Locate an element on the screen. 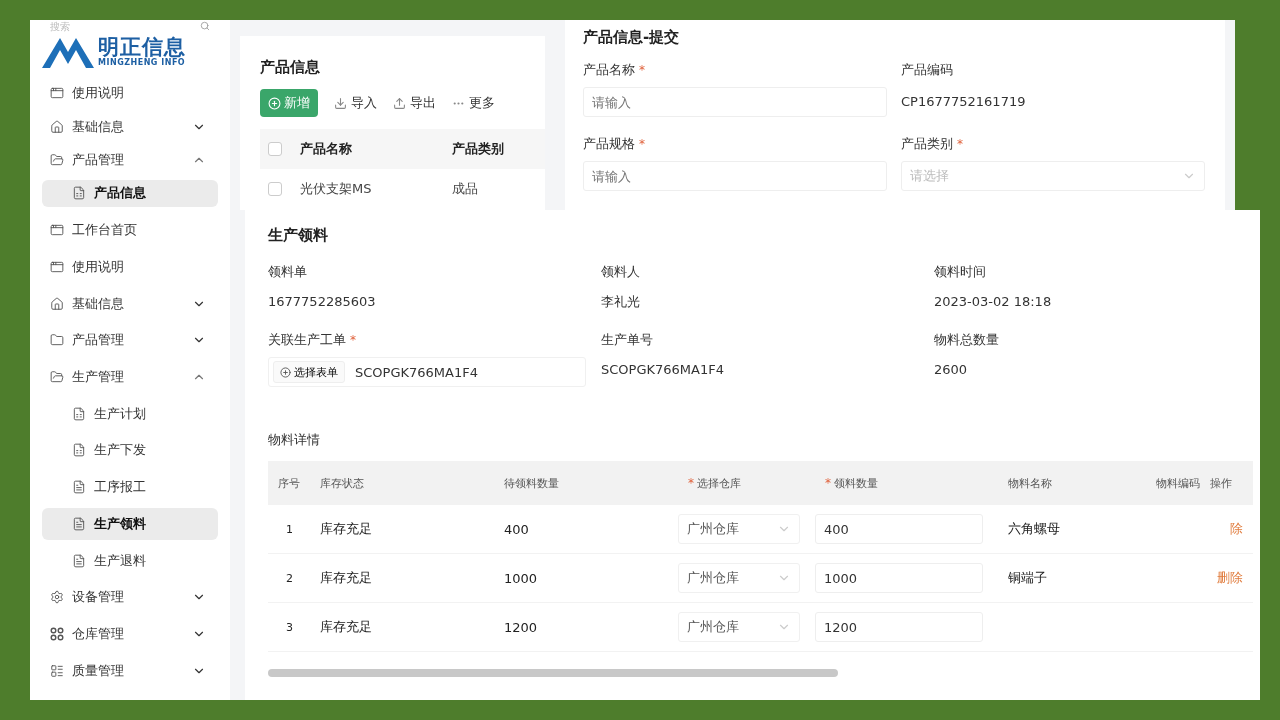 This screenshot has height=720, width=1280. field-label: 生产单号 is located at coordinates (627, 340).